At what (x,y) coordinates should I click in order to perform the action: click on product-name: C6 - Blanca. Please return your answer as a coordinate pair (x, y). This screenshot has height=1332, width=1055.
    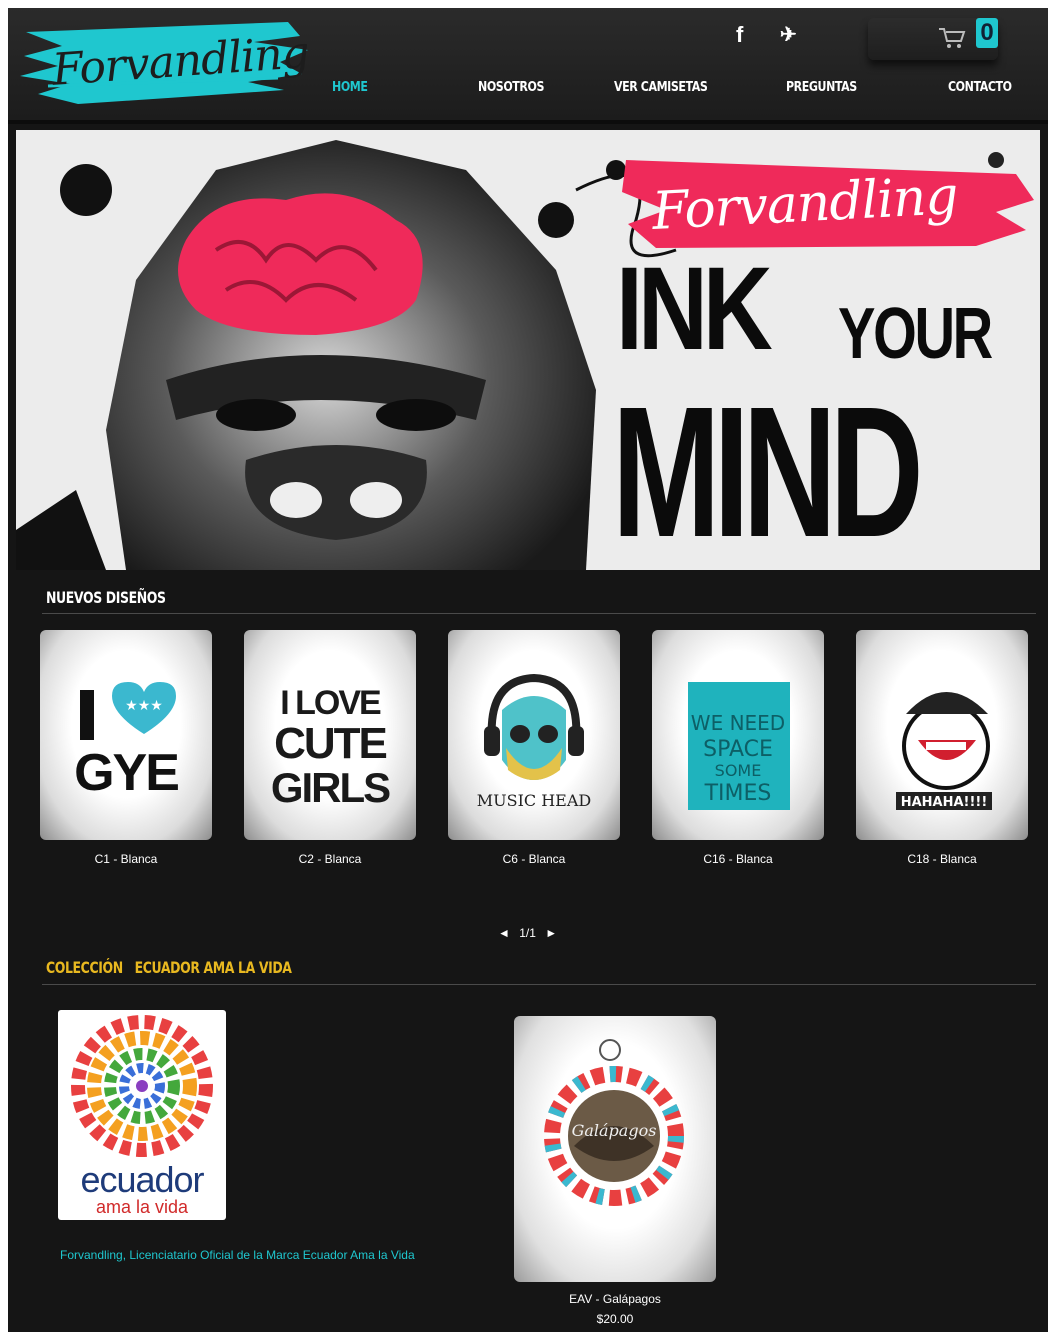
    Looking at the image, I should click on (534, 859).